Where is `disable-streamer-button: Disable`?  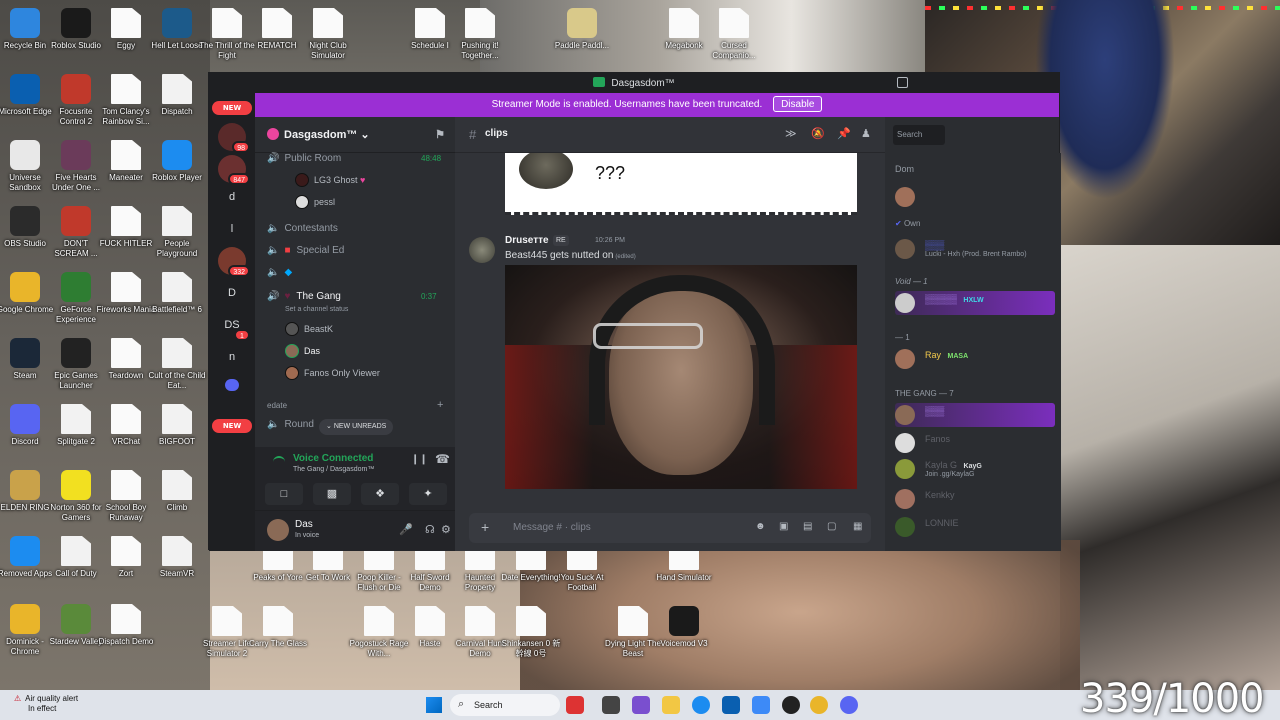
disable-streamer-button: Disable is located at coordinates (798, 104).